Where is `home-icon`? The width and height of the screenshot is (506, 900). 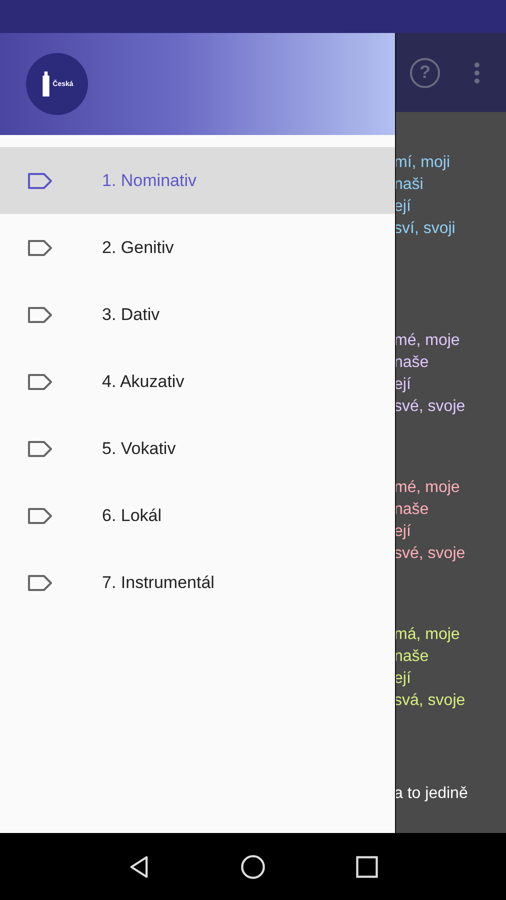
home-icon is located at coordinates (253, 867).